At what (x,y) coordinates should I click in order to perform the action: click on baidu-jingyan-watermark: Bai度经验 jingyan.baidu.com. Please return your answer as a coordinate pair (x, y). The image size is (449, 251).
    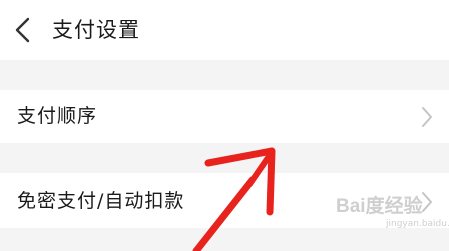
    Looking at the image, I should click on (392, 212).